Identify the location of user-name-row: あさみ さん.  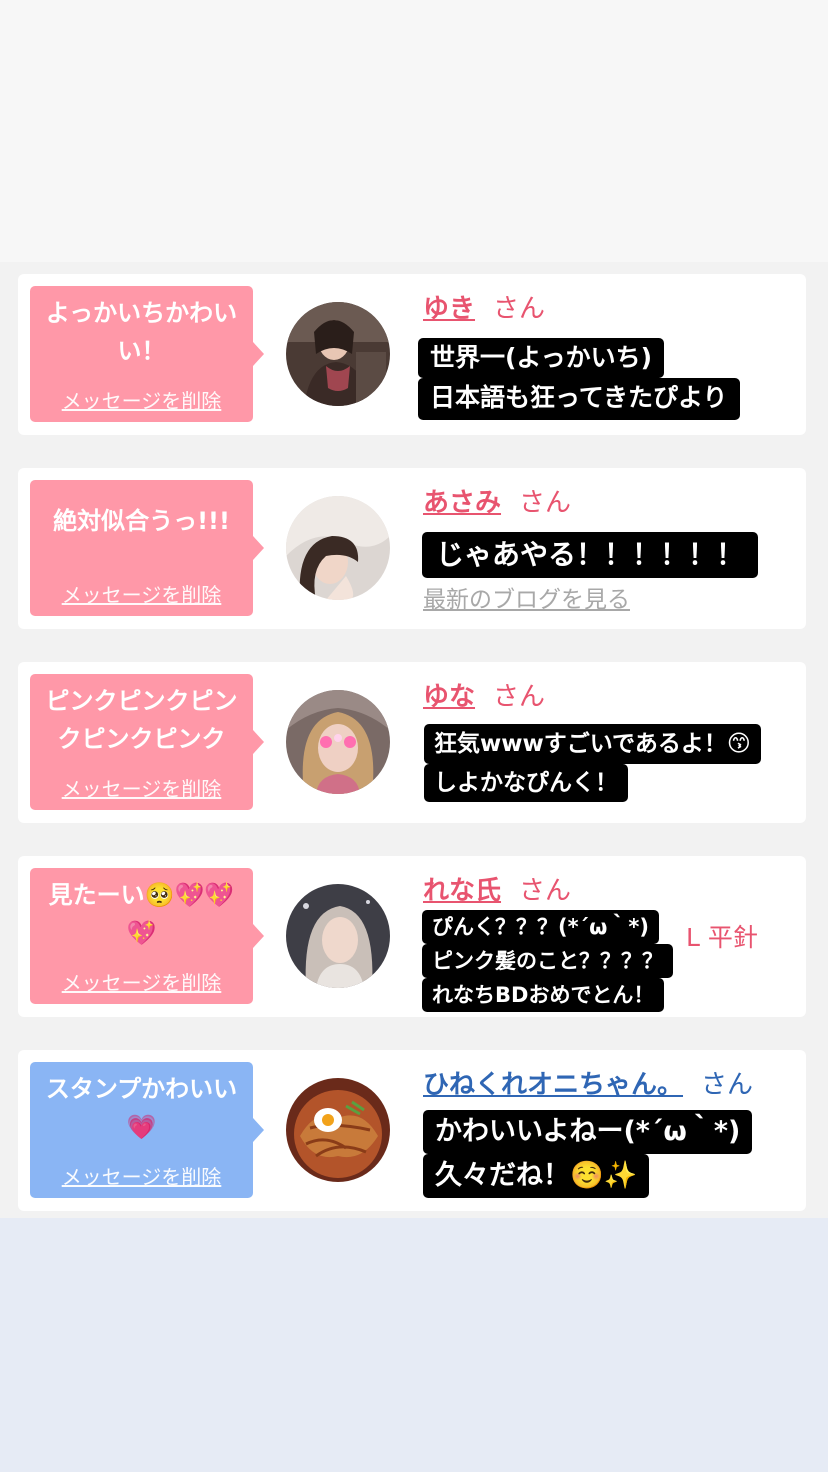
(497, 500).